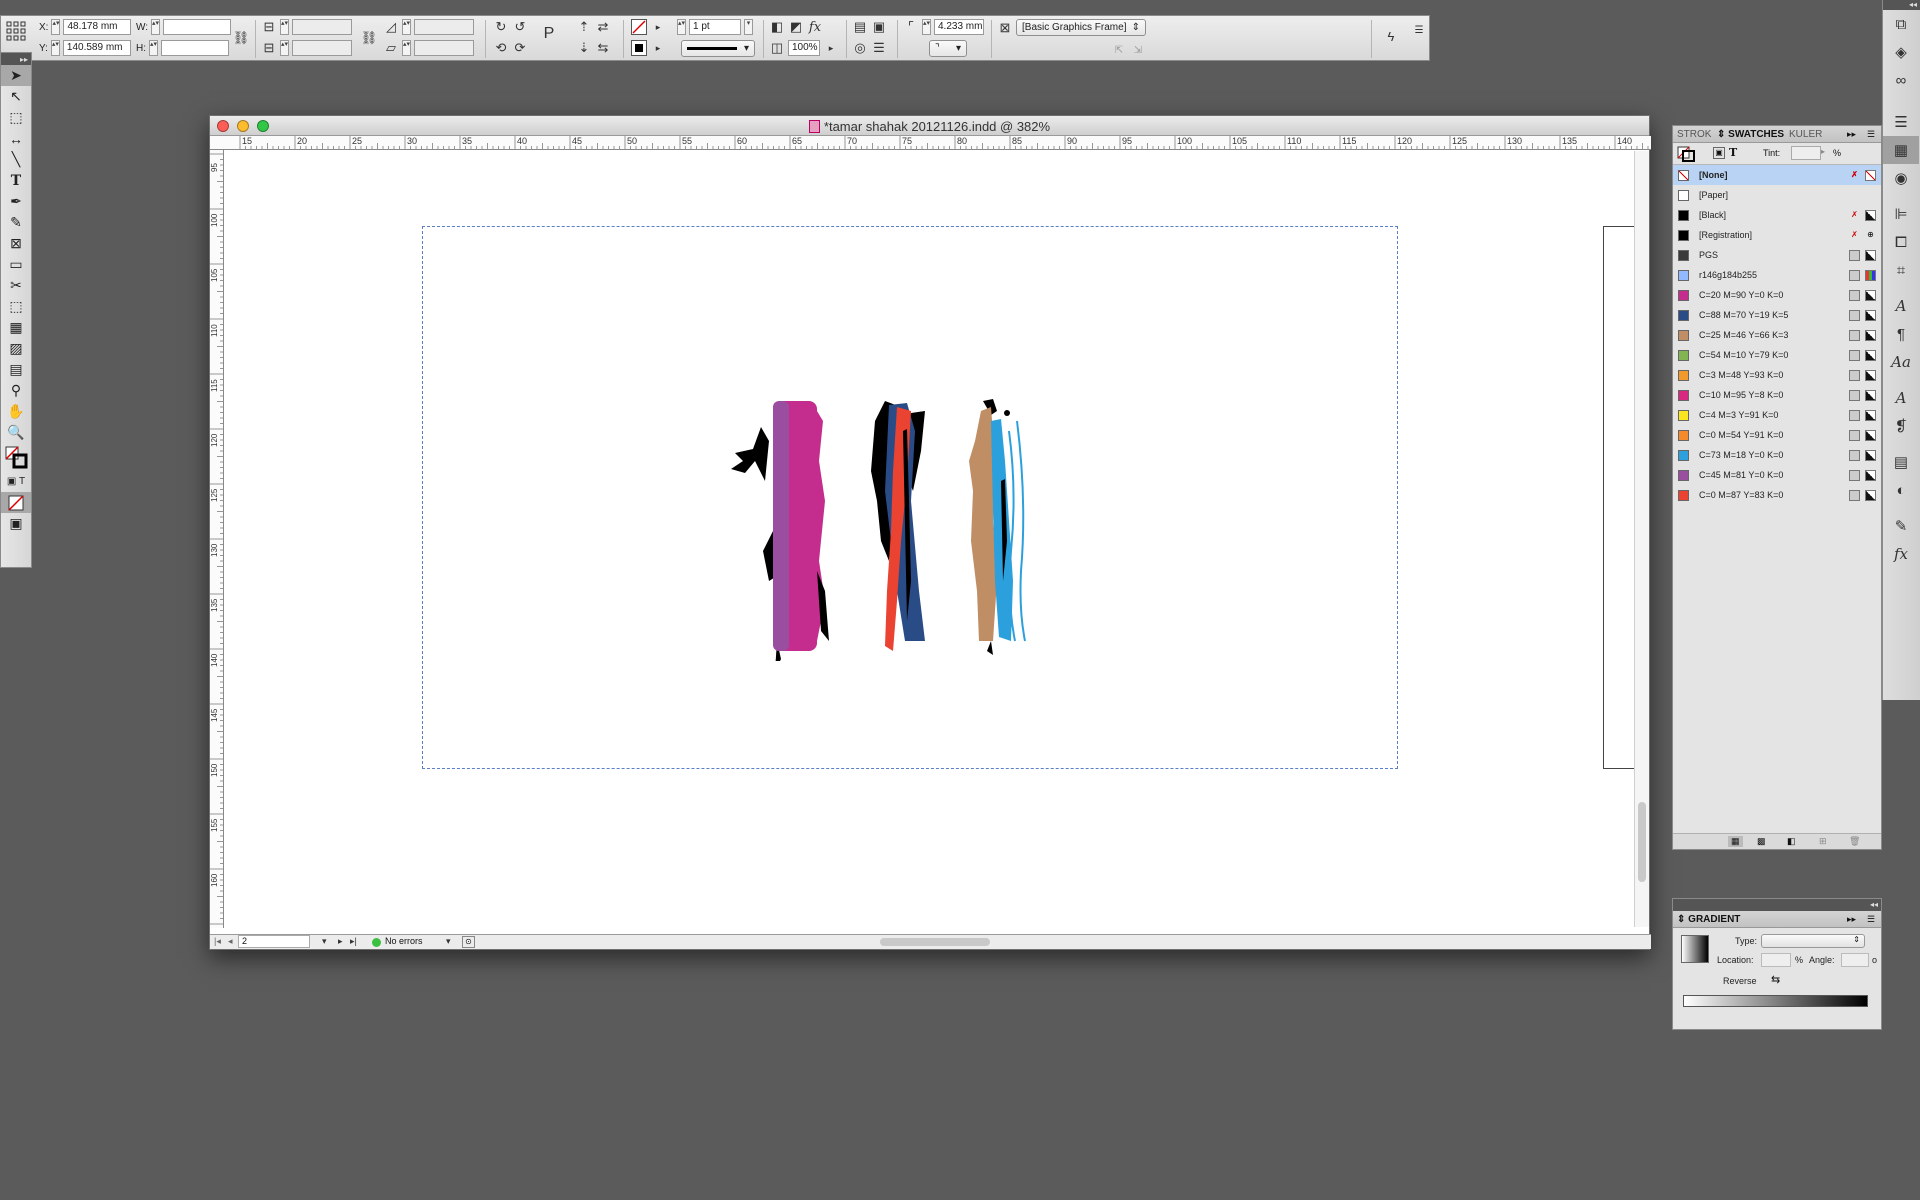 This screenshot has width=1920, height=1200. Describe the element at coordinates (241, 38) in the screenshot. I see `constrain-proportions-icon: ⛓` at that location.